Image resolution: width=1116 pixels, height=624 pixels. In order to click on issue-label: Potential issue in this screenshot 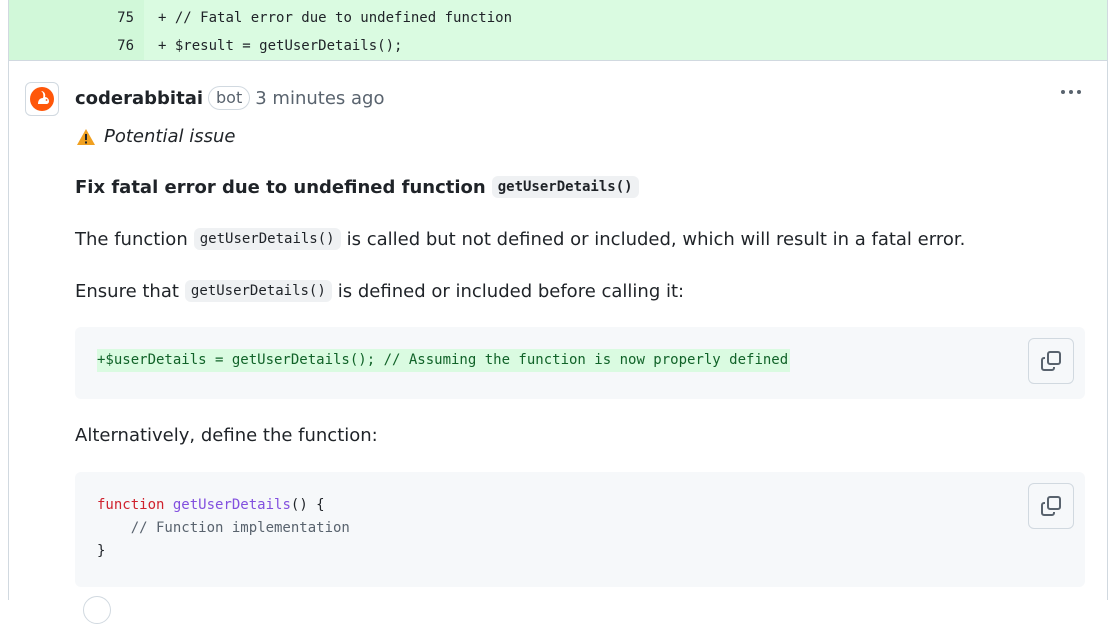, I will do `click(155, 136)`.